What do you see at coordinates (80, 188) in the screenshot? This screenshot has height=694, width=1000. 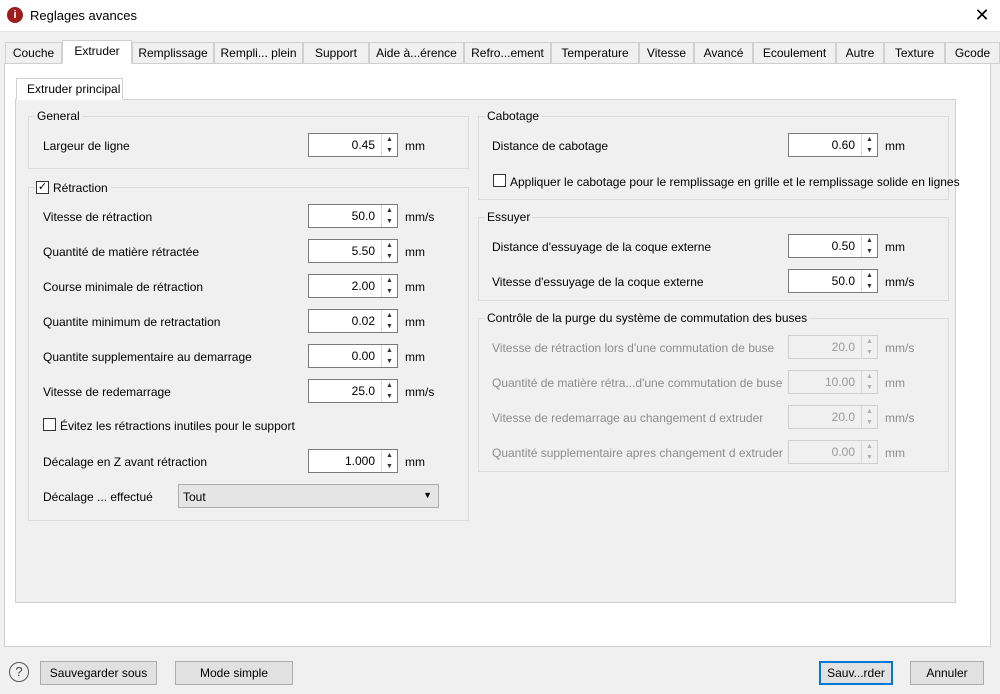 I see `retraction-title: Rétraction` at bounding box center [80, 188].